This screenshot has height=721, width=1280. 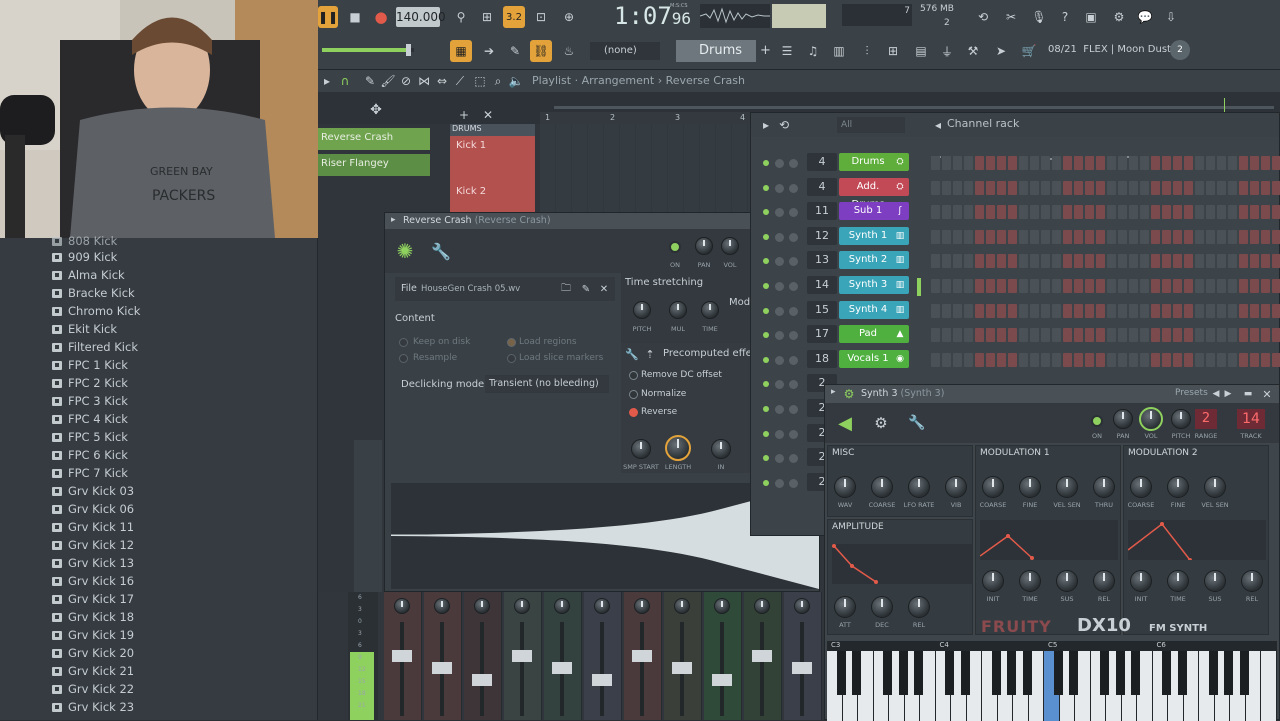 I want to click on close-file-icon: ✕, so click(x=604, y=289).